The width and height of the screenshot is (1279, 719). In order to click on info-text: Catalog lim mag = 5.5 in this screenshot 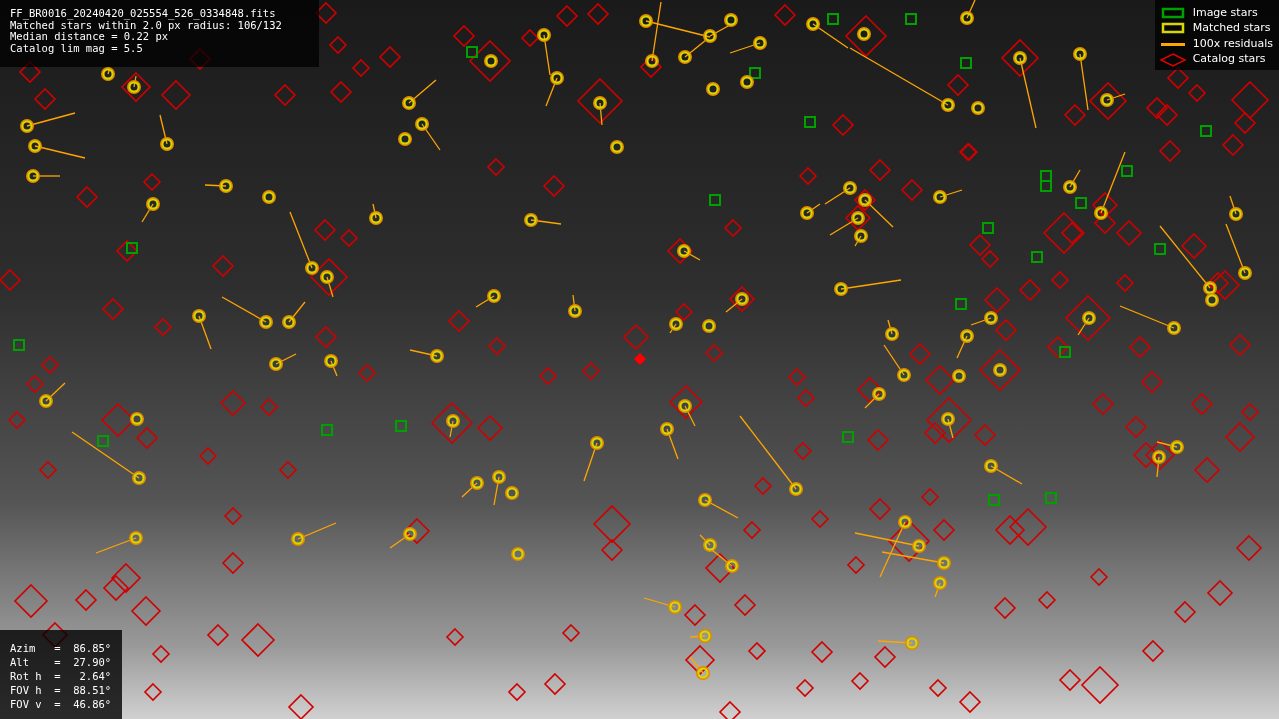, I will do `click(77, 48)`.